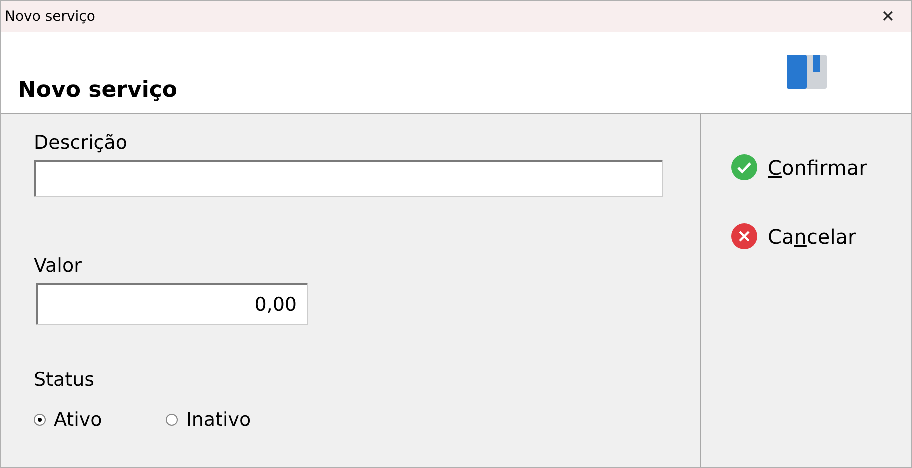 This screenshot has height=468, width=912. What do you see at coordinates (821, 236) in the screenshot?
I see `cancel-button: Cancelar` at bounding box center [821, 236].